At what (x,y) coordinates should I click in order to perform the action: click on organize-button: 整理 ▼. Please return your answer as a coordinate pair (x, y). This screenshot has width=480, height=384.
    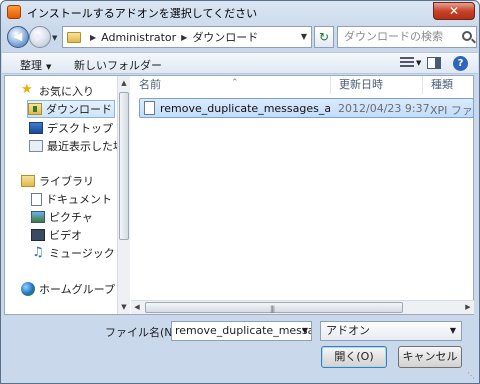
    Looking at the image, I should click on (35, 65).